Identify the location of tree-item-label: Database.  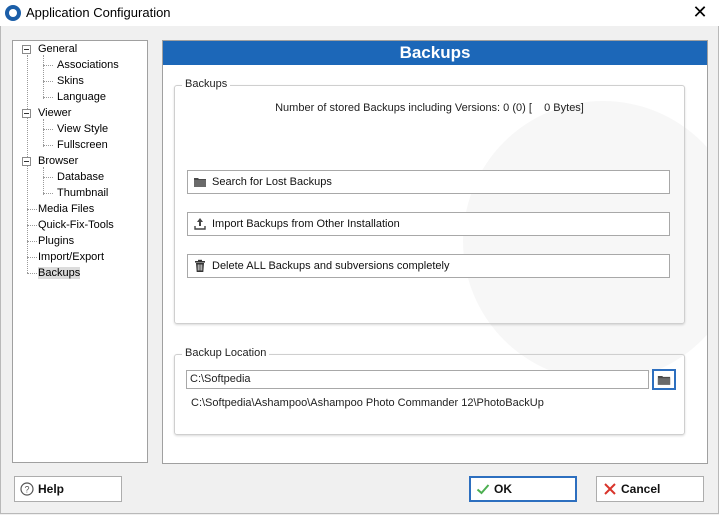
(81, 177).